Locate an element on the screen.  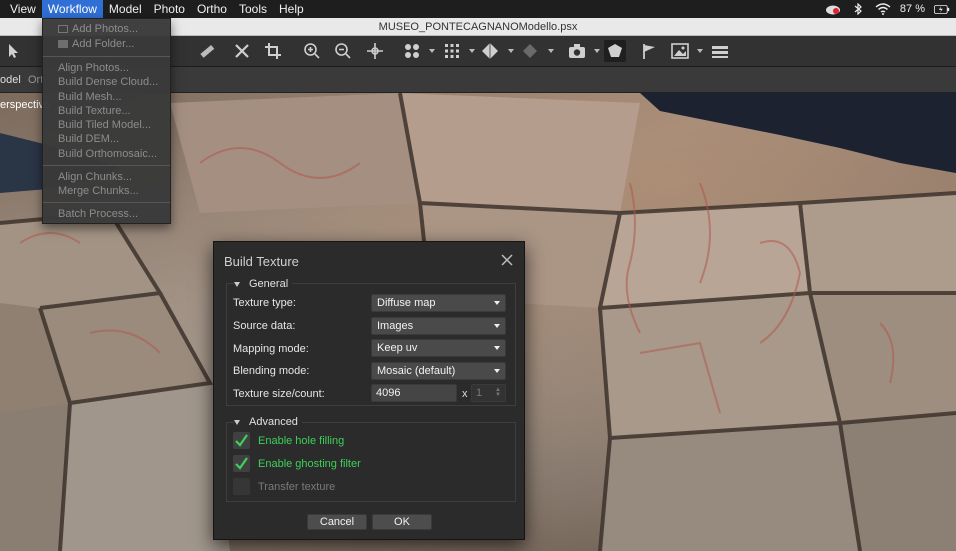
texture-count-stepper: 1 ▲ ▼ is located at coordinates (488, 393).